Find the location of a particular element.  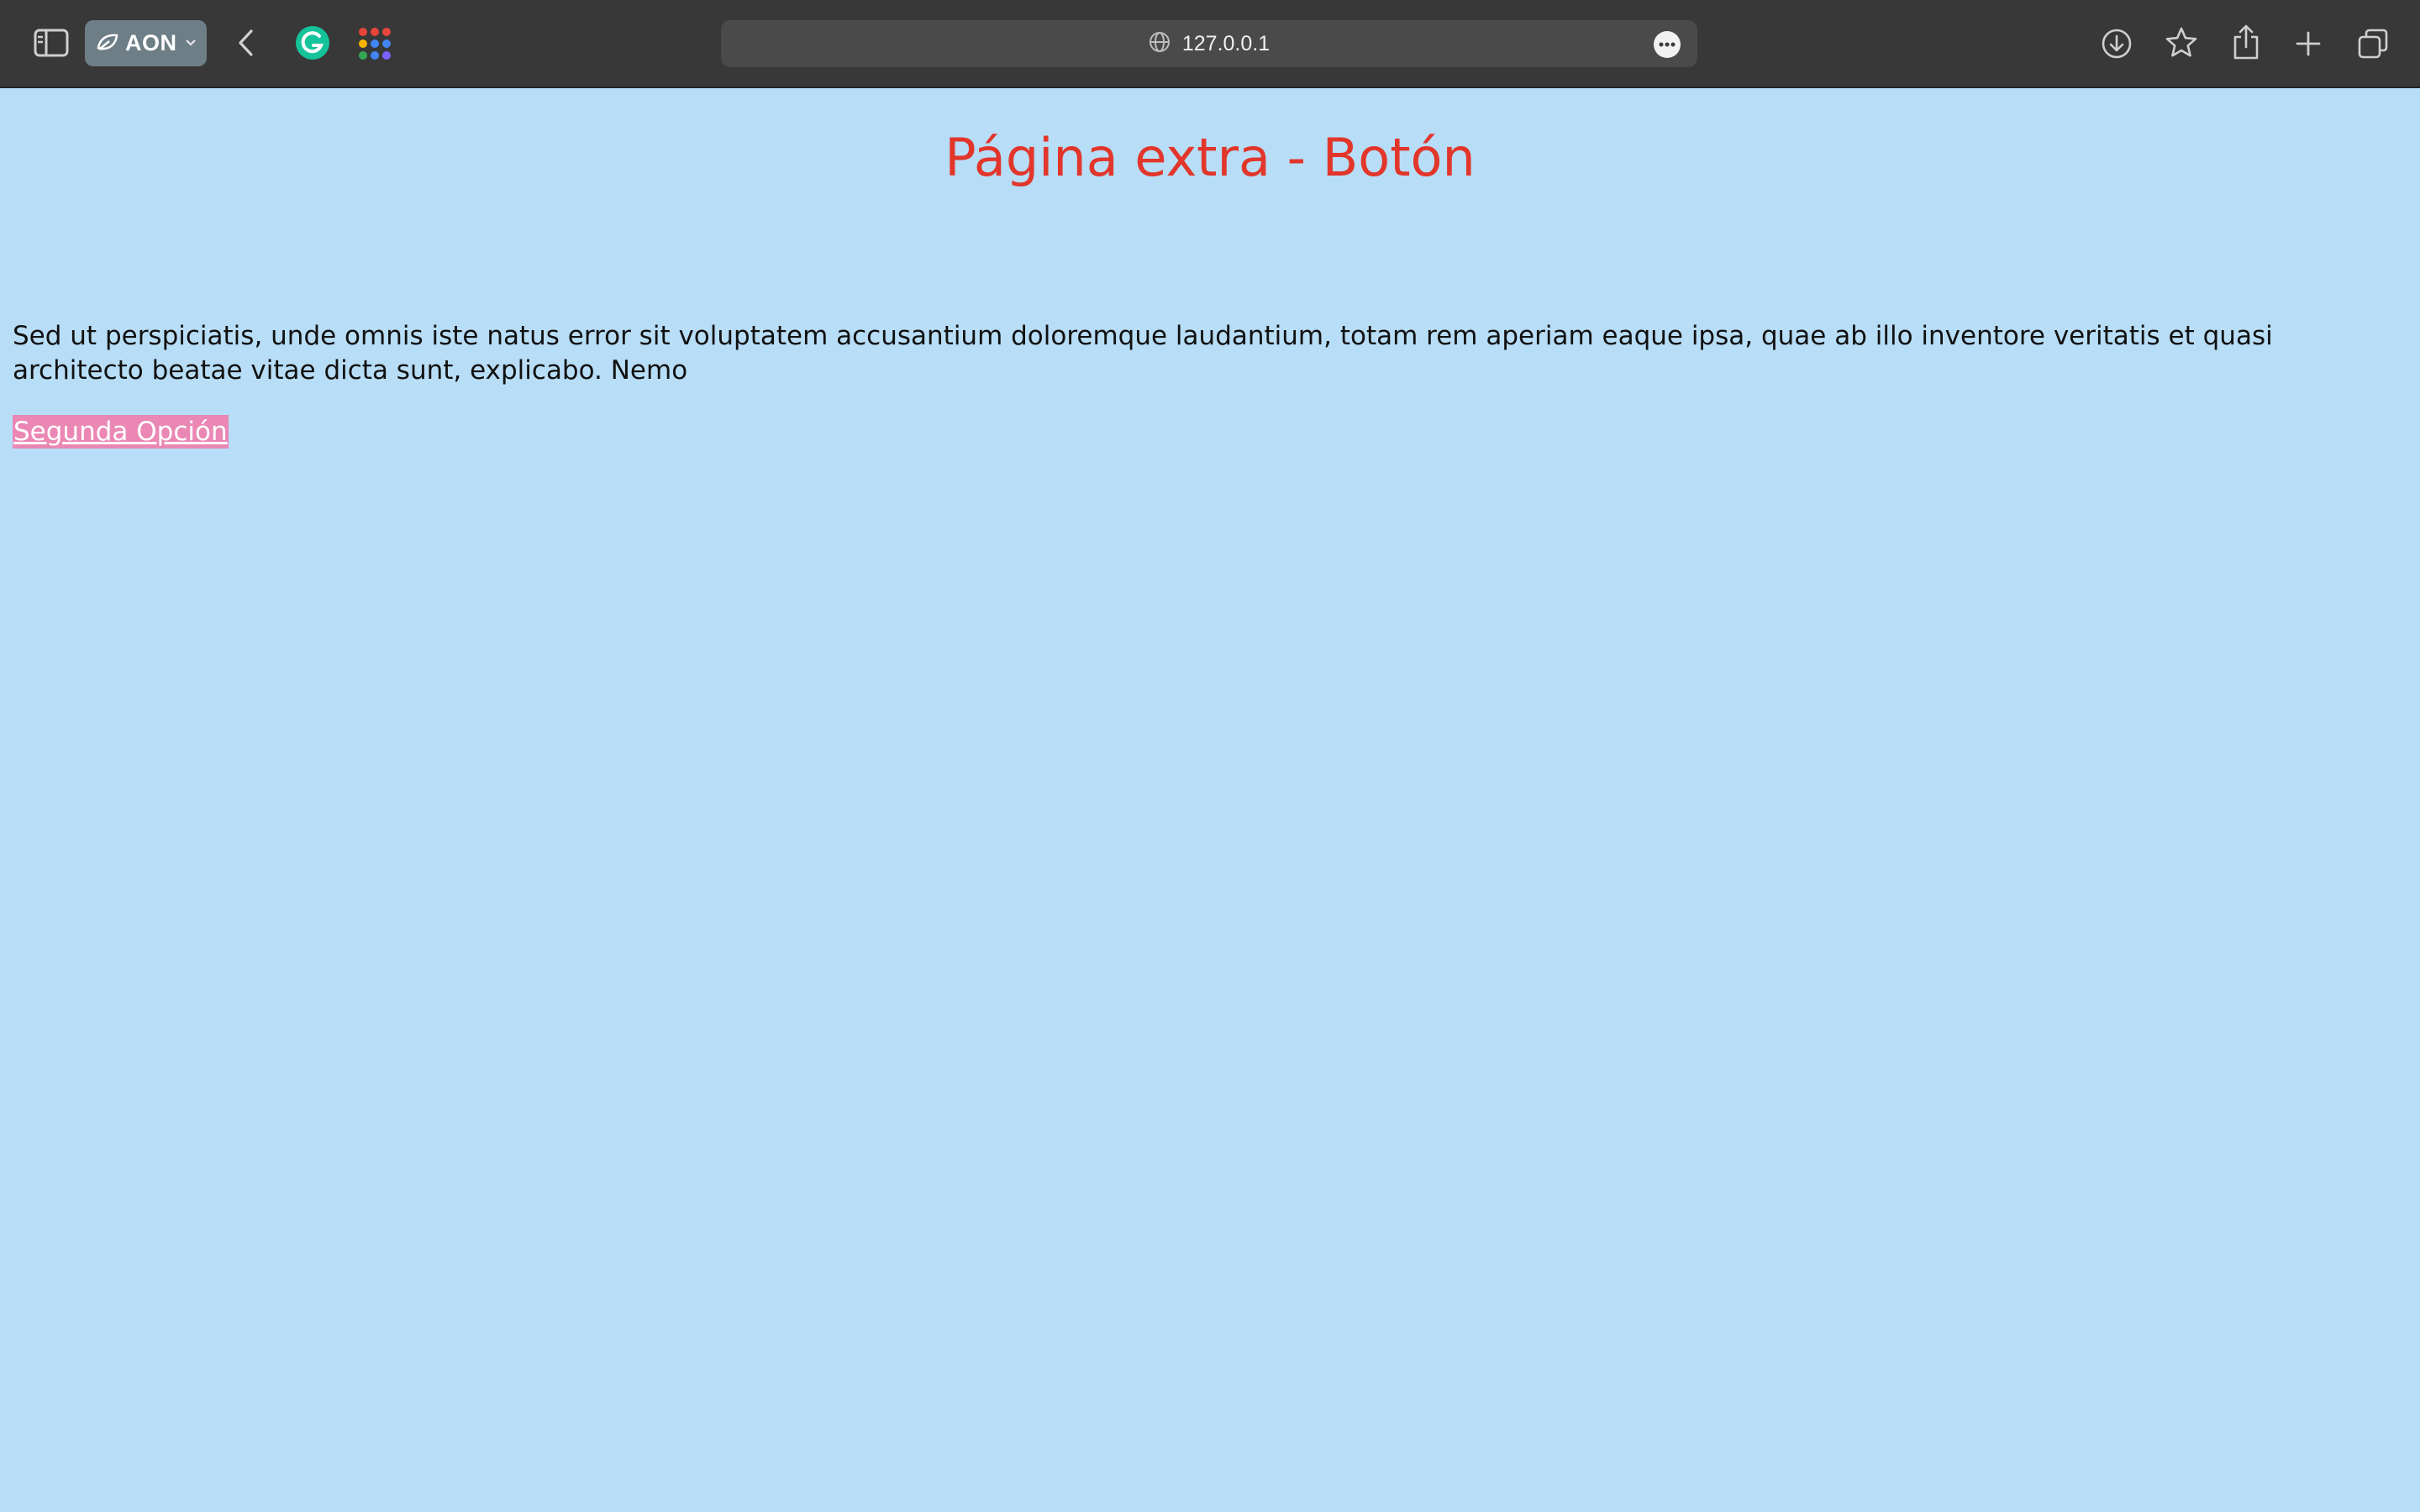

tabs-icon is located at coordinates (2373, 43).